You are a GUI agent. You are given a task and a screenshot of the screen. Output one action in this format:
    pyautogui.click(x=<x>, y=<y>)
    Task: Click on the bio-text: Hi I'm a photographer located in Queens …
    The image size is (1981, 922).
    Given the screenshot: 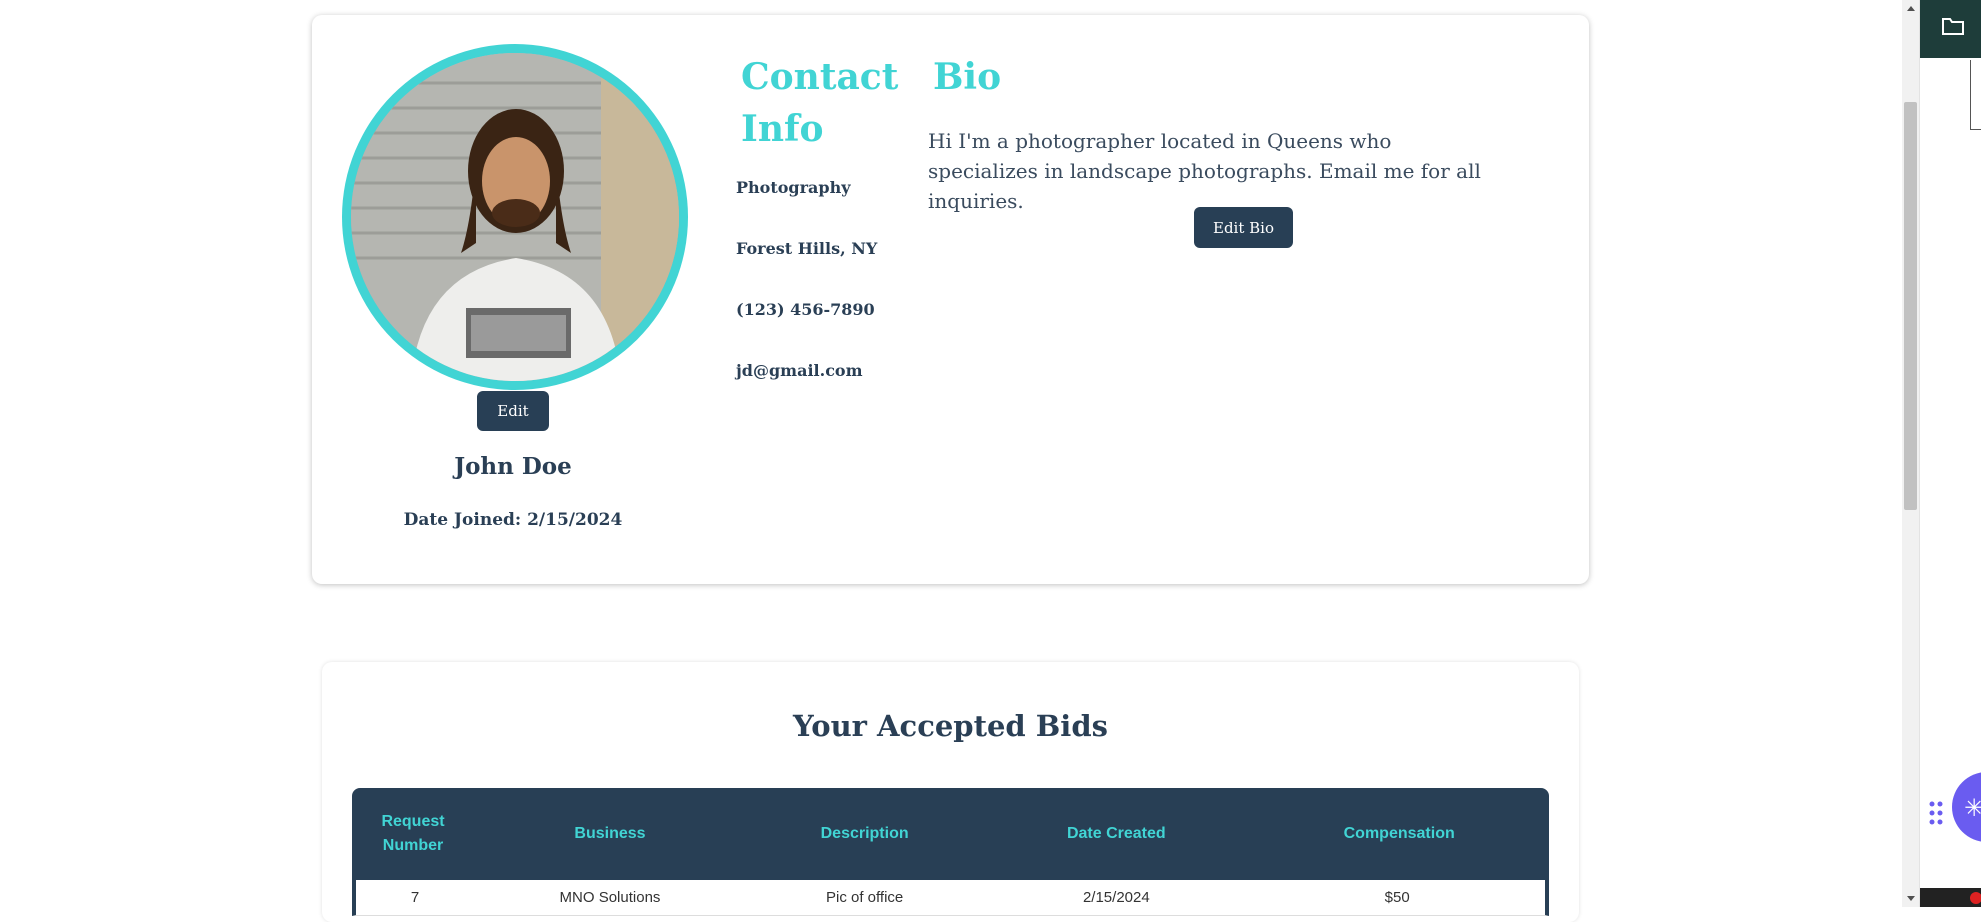 What is the action you would take?
    pyautogui.click(x=1204, y=171)
    